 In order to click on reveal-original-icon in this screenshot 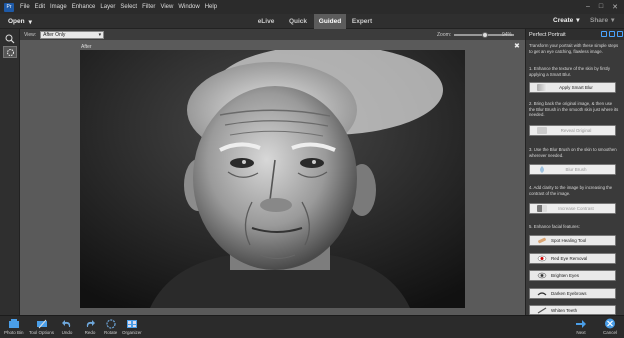, I will do `click(542, 130)`.